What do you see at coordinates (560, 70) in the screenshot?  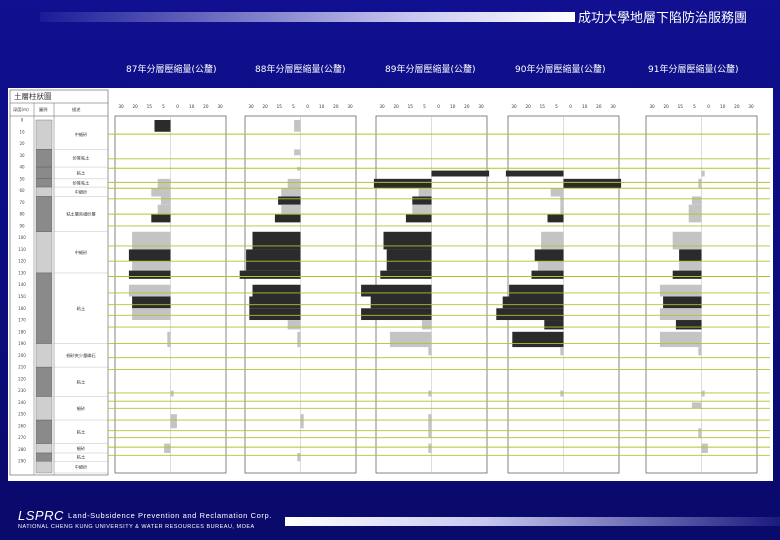 I see `panel-title-90: 90年分層壓縮量(公釐)` at bounding box center [560, 70].